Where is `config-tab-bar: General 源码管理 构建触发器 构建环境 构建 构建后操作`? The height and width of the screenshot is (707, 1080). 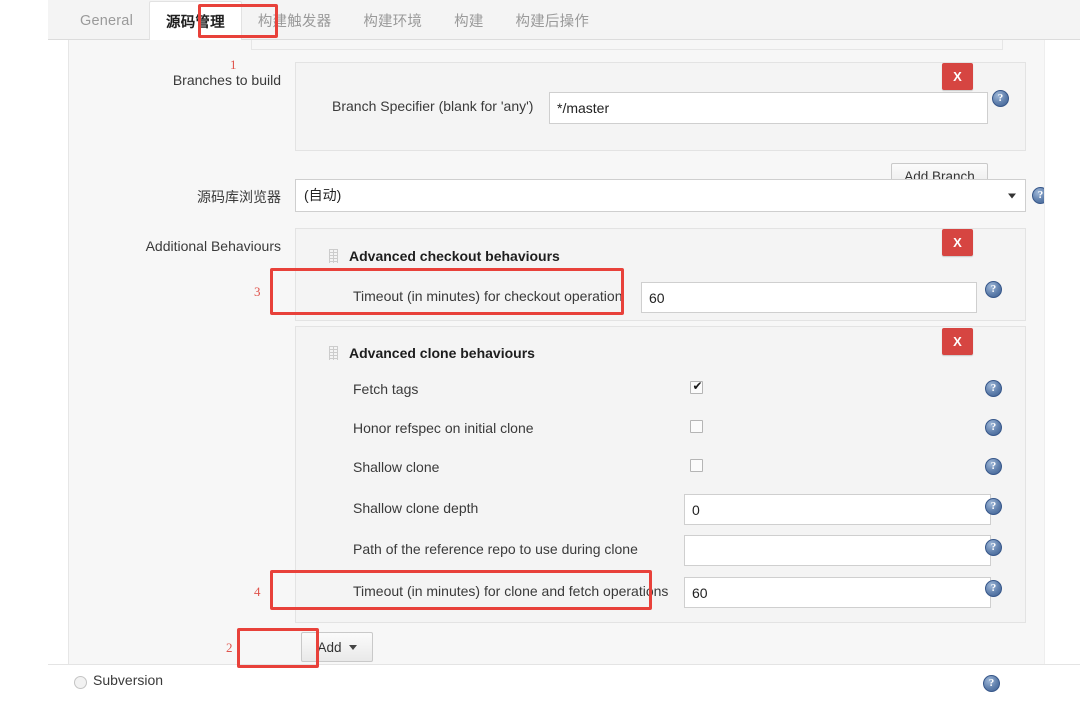 config-tab-bar: General 源码管理 构建触发器 构建环境 构建 构建后操作 is located at coordinates (564, 20).